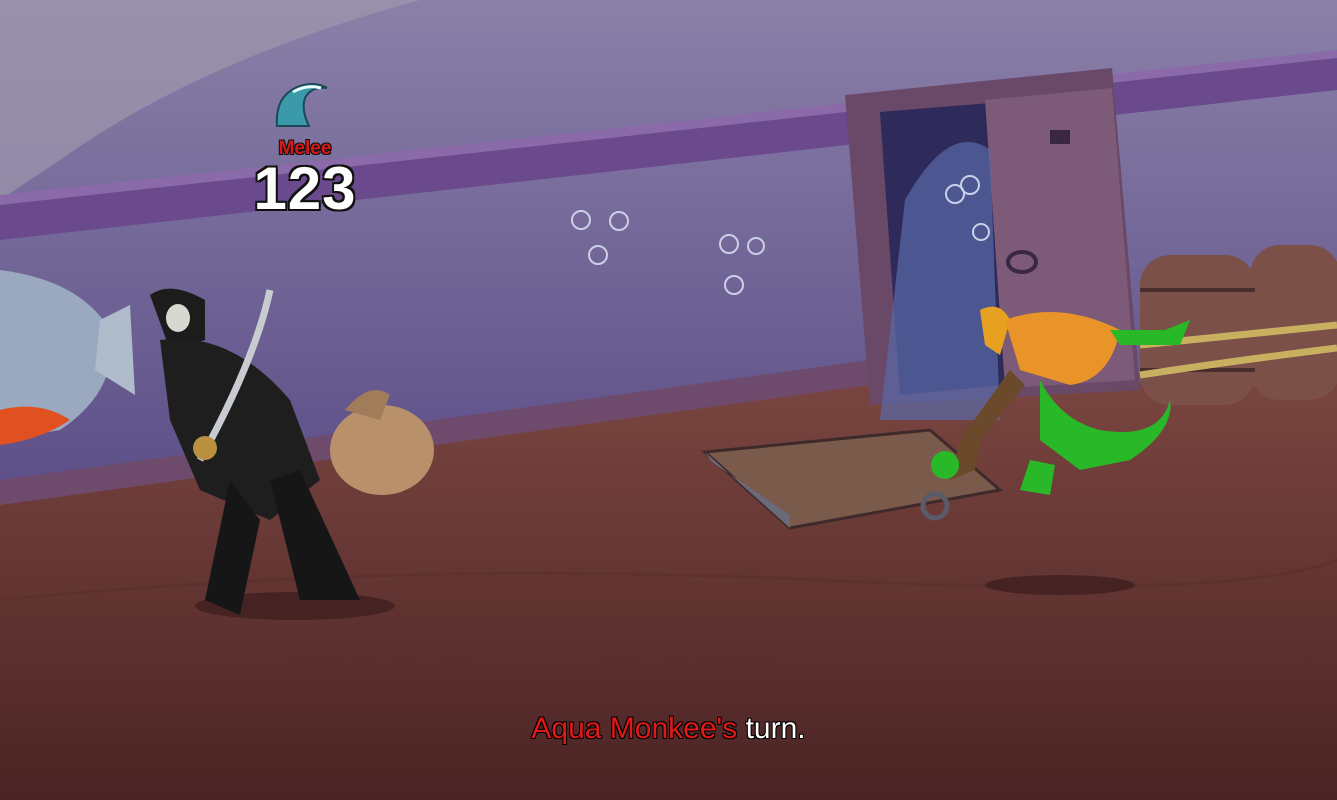 The width and height of the screenshot is (1337, 800). What do you see at coordinates (771, 728) in the screenshot?
I see `turn-suffix: turn.` at bounding box center [771, 728].